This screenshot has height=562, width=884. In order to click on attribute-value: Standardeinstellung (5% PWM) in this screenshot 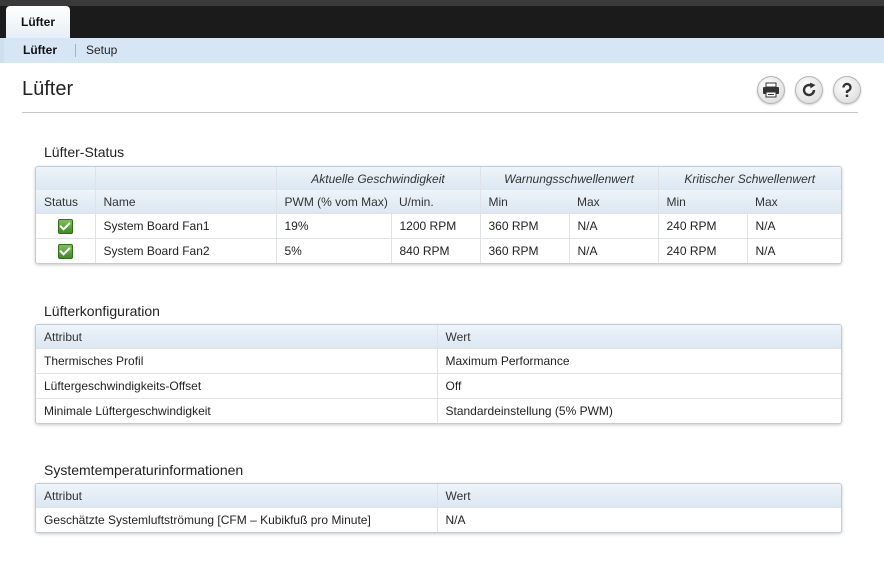, I will do `click(638, 410)`.